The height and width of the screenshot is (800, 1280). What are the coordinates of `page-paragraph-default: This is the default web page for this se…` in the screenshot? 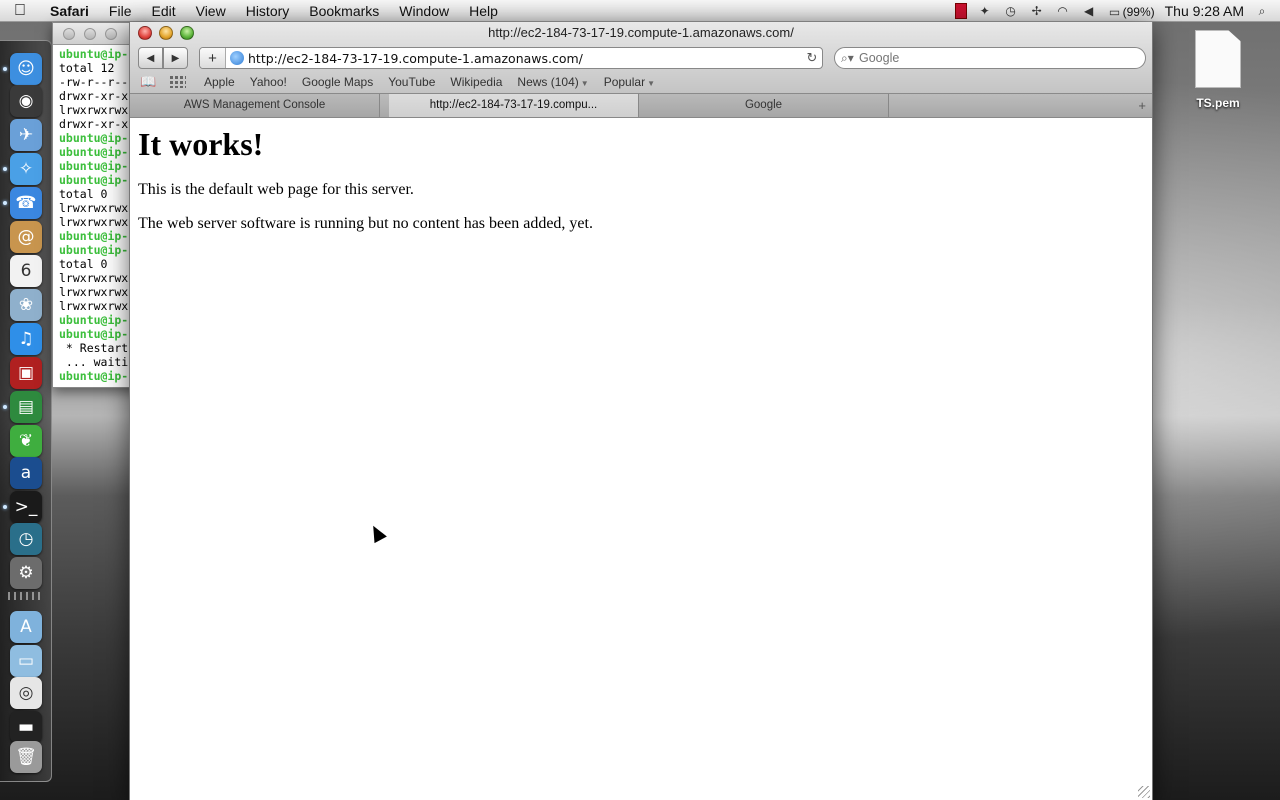 It's located at (276, 189).